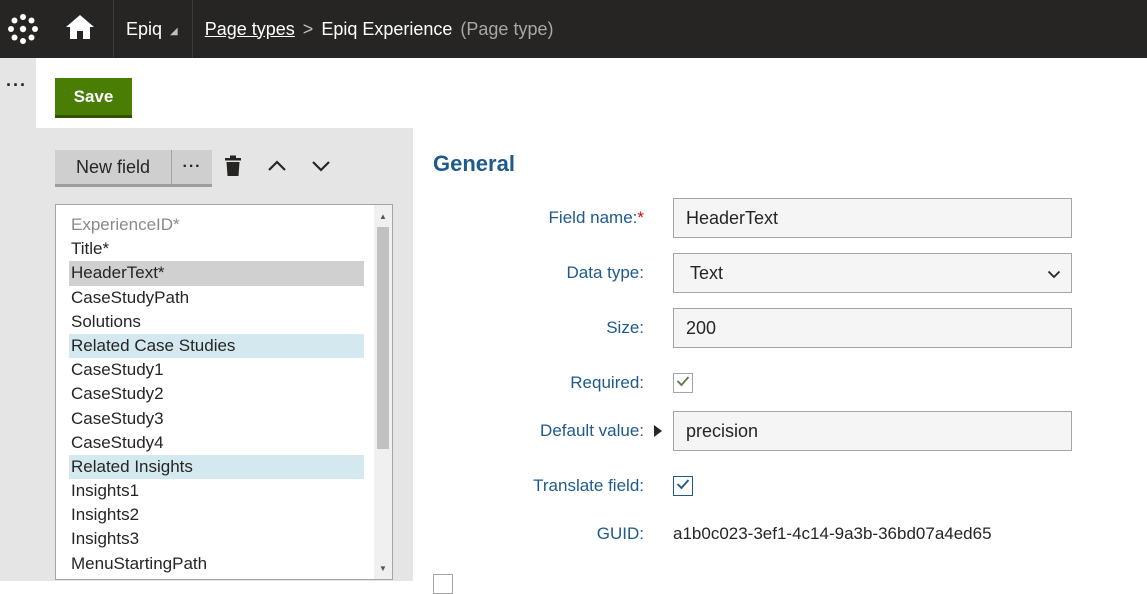 The image size is (1147, 594). I want to click on field-list-item: Solutions, so click(216, 322).